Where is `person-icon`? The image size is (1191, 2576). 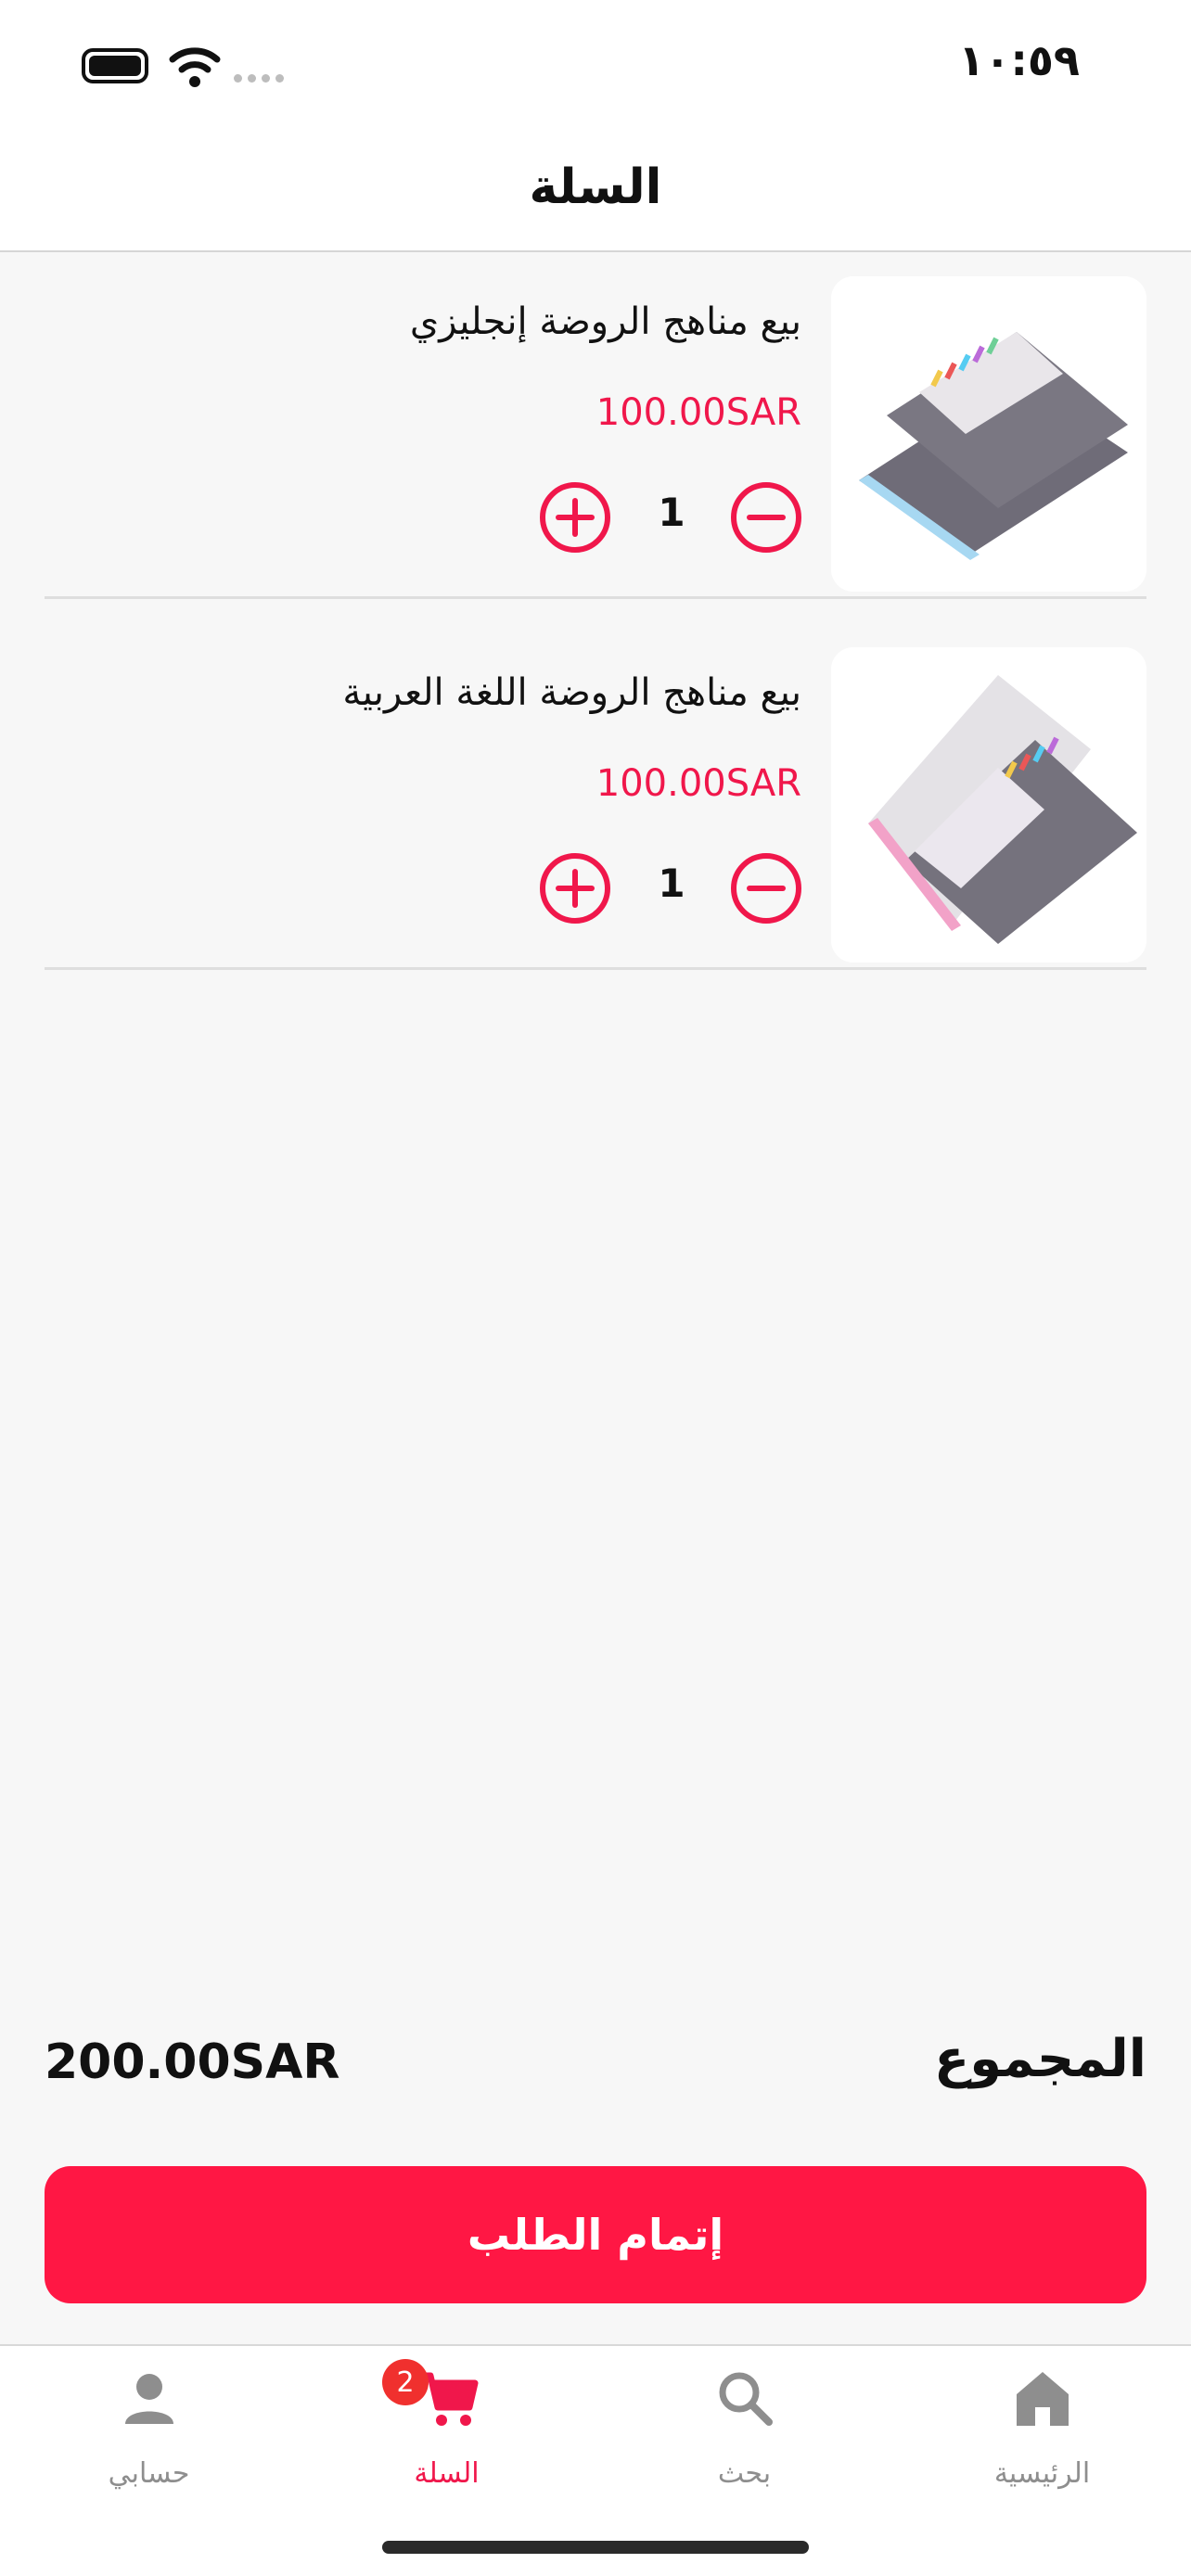 person-icon is located at coordinates (148, 2399).